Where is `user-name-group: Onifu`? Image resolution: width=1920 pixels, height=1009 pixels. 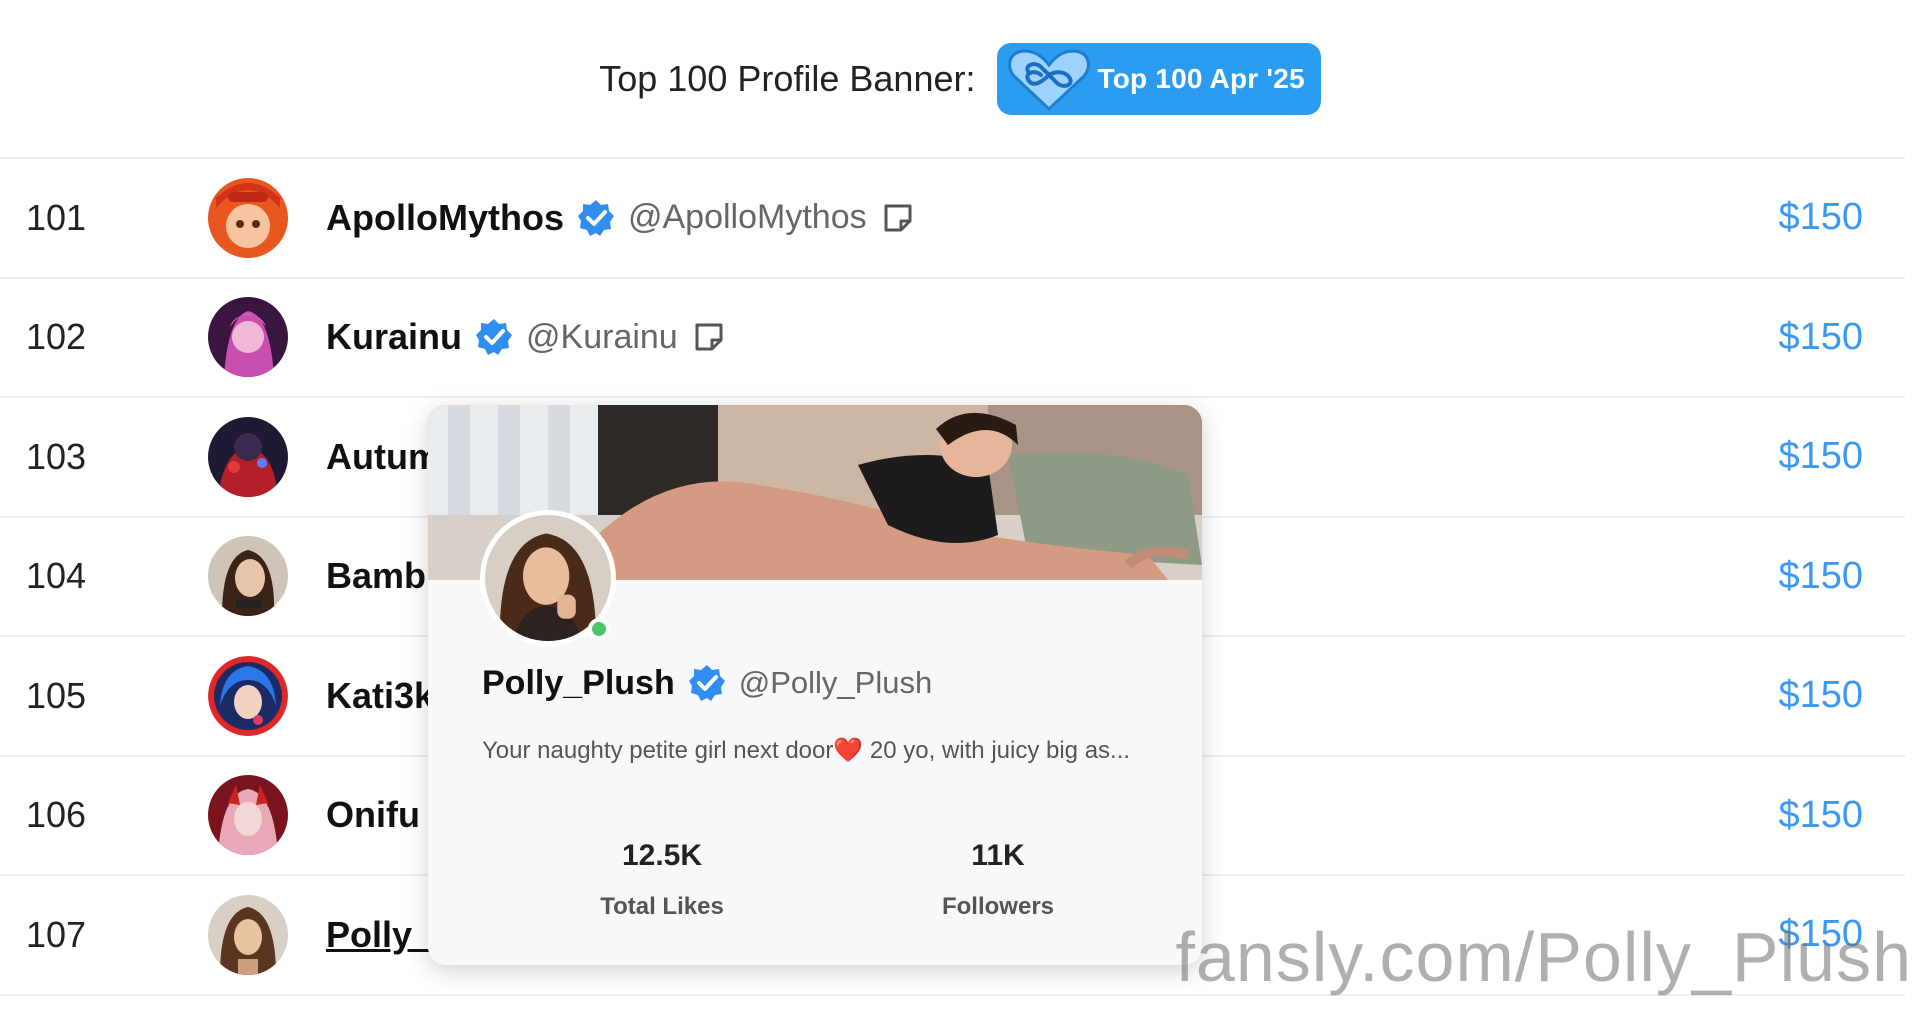
user-name-group: Onifu is located at coordinates (373, 815).